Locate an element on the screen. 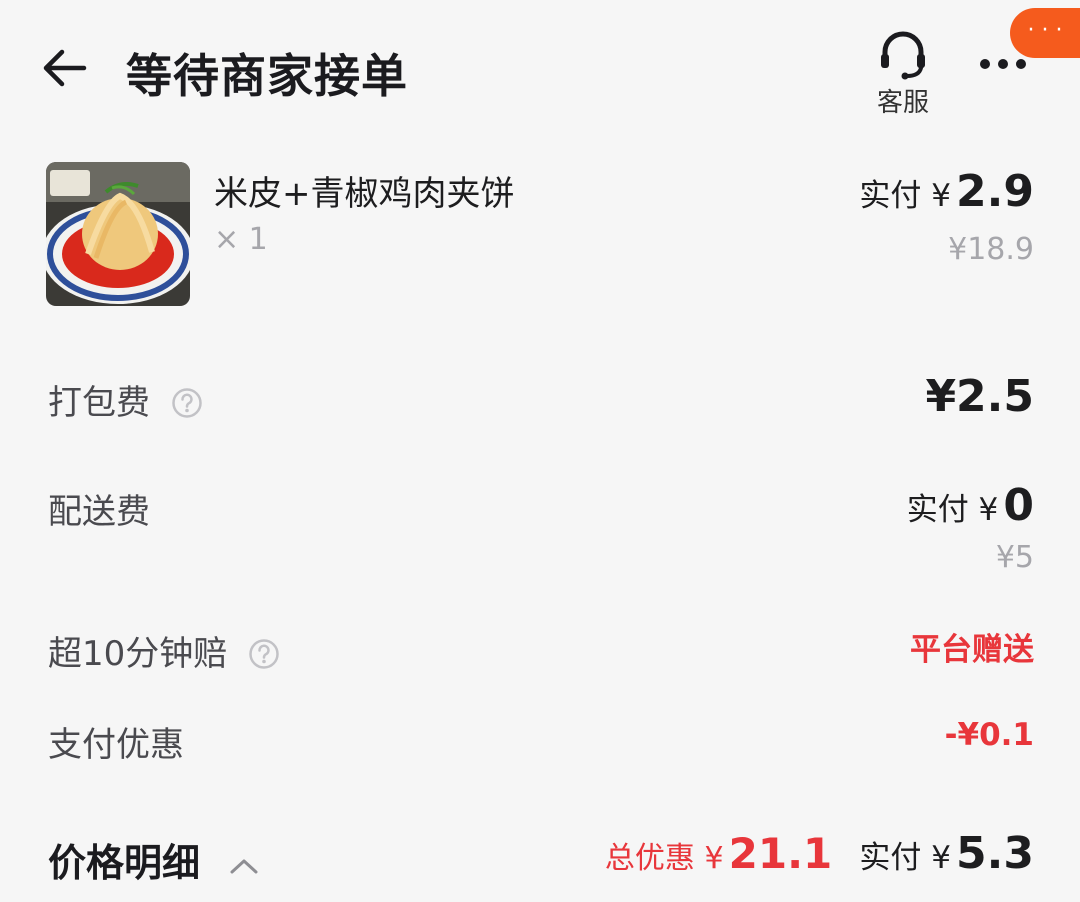  total-actual-value: 5.3 is located at coordinates (995, 853).